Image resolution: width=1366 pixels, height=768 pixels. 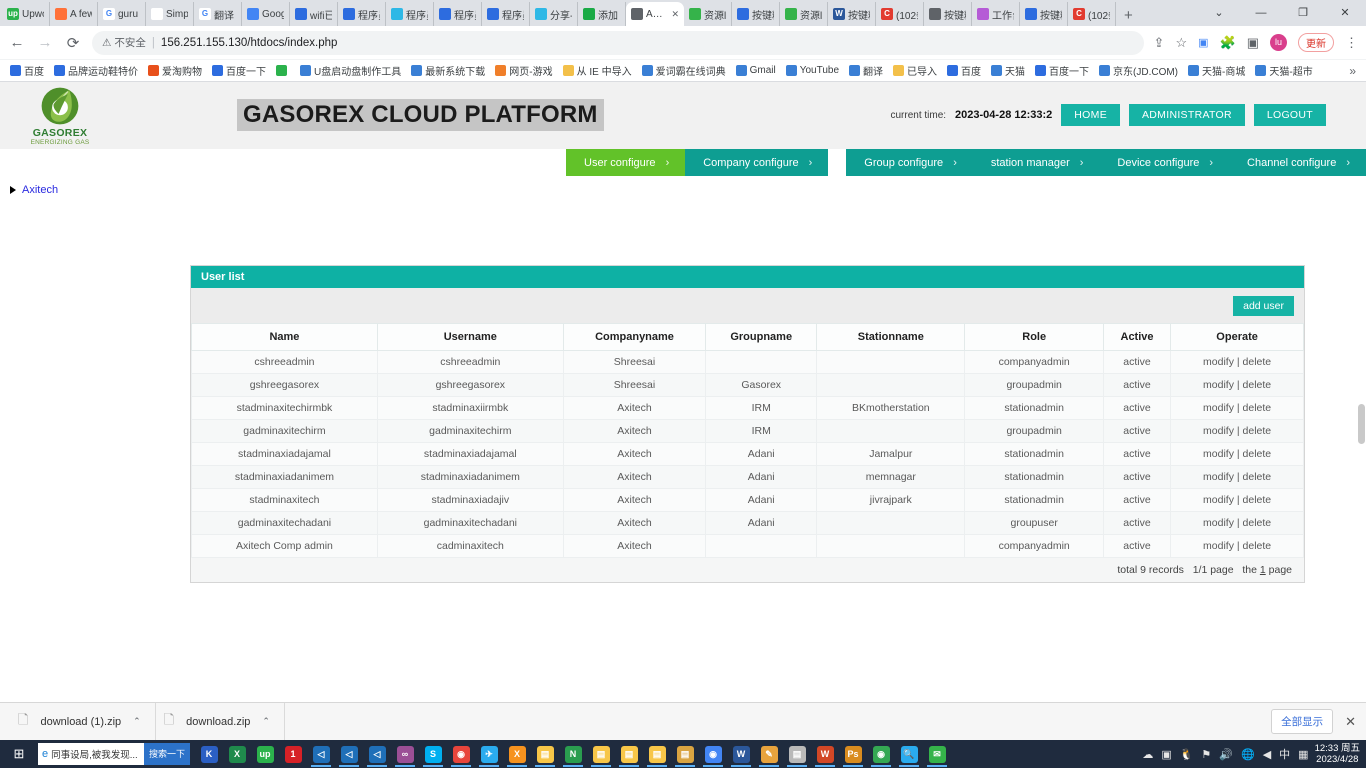 What do you see at coordinates (1187, 115) in the screenshot?
I see `administrator-button: ADMINISTRATOR` at bounding box center [1187, 115].